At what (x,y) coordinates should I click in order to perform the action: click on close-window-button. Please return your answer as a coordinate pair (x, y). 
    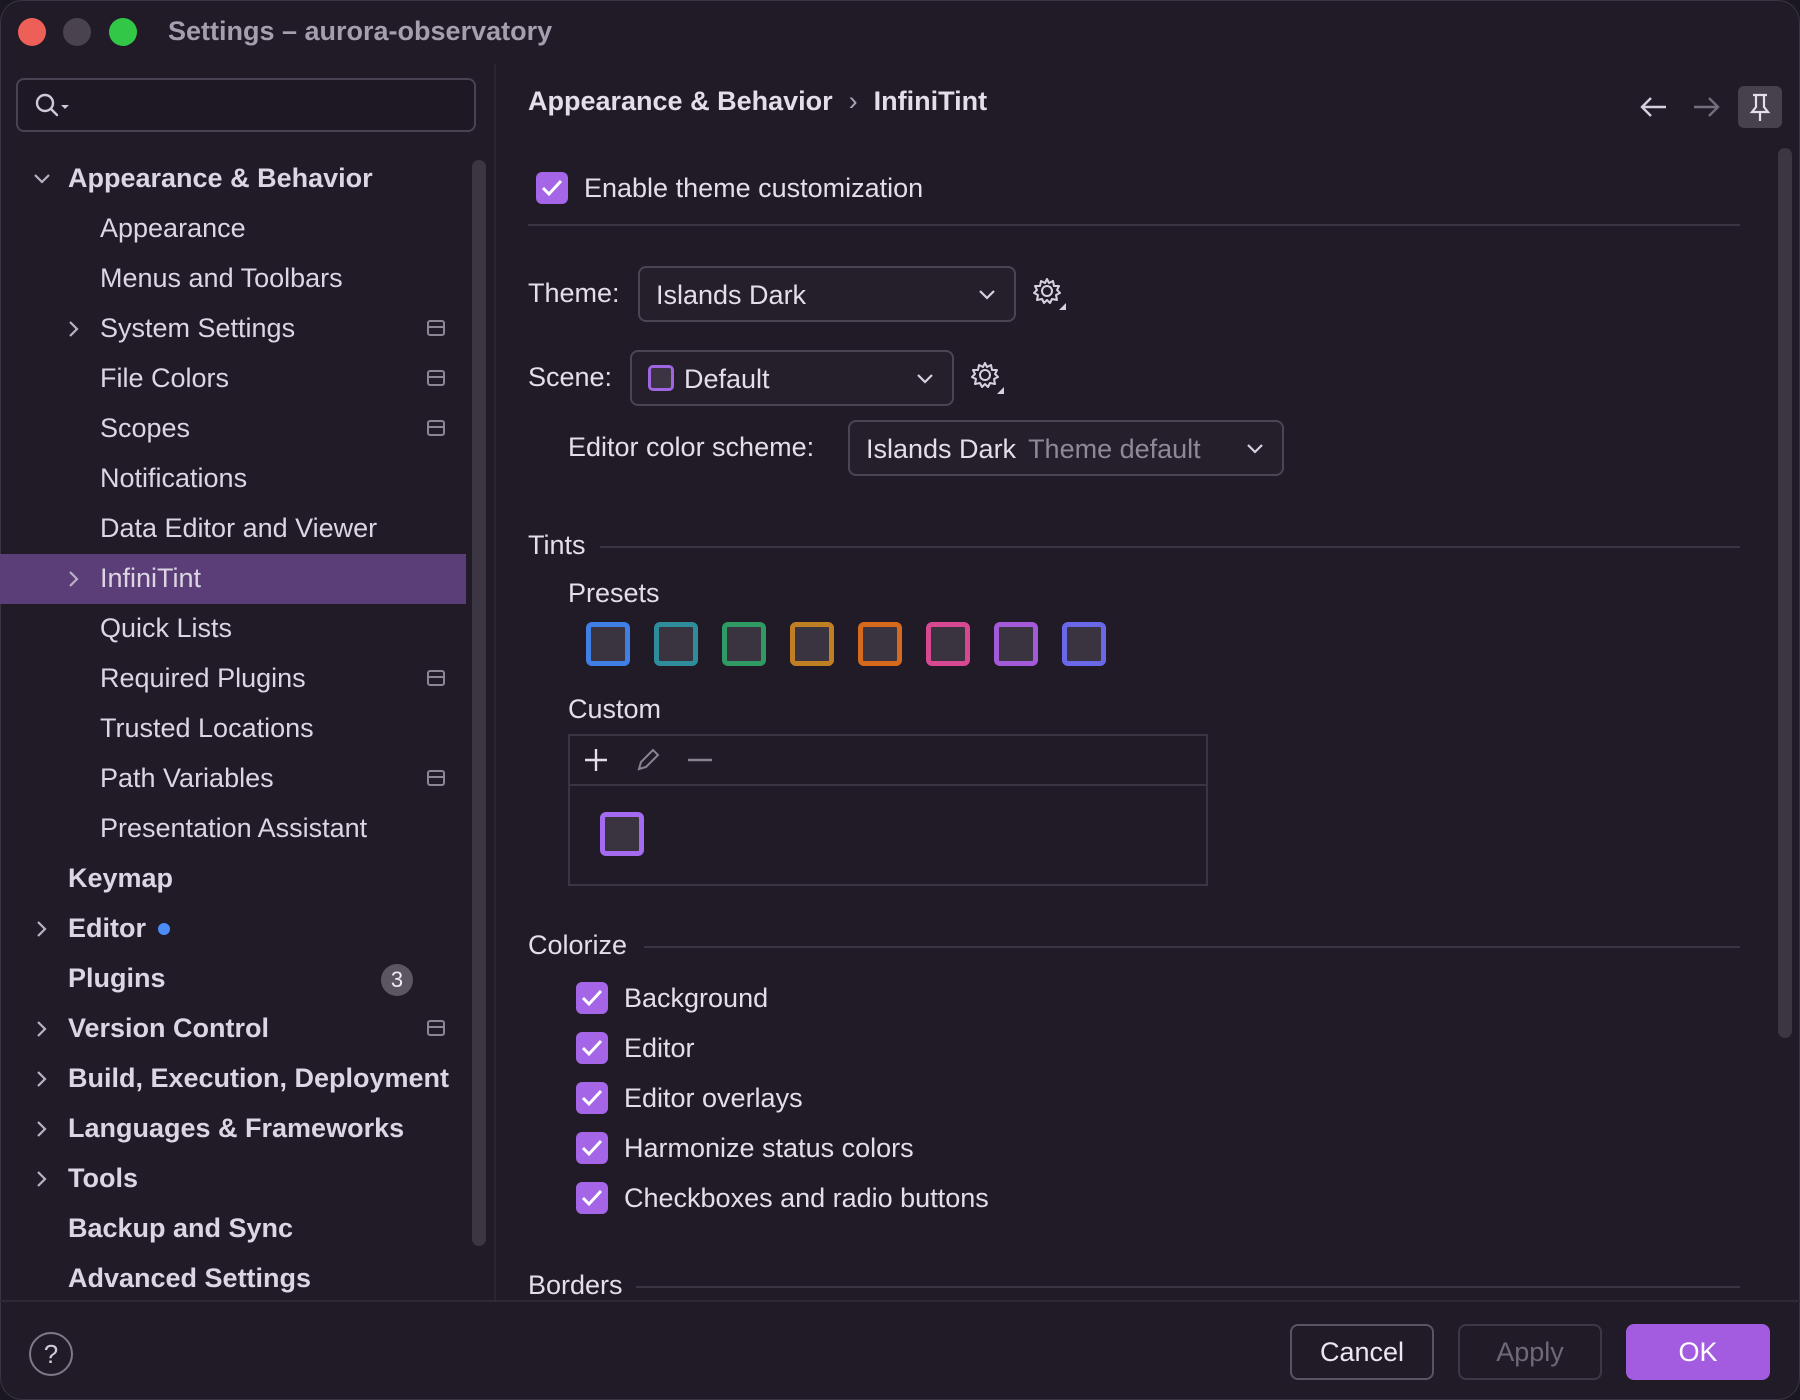
    Looking at the image, I should click on (32, 32).